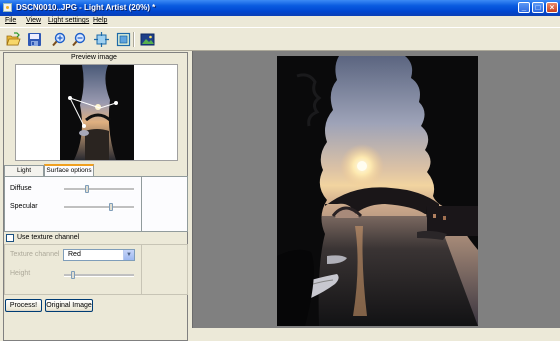 The height and width of the screenshot is (341, 560). I want to click on texture-channel-label: Texture channel, so click(35, 254).